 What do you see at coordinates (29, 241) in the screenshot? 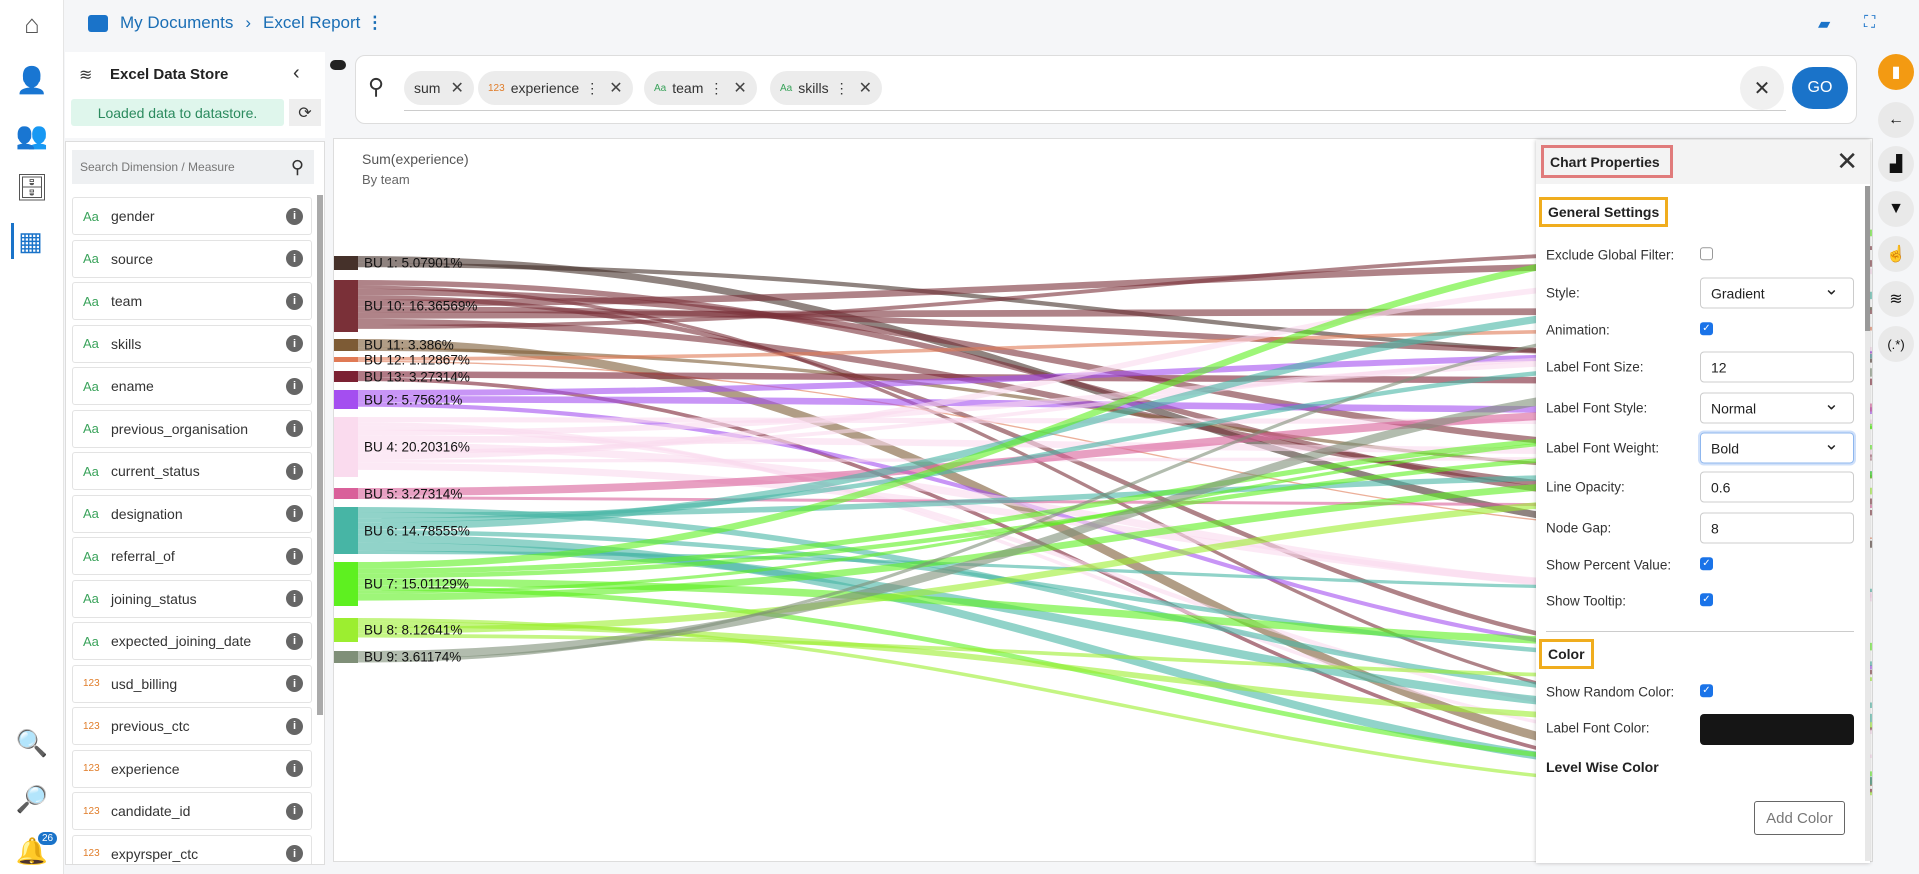
I see `dashboard-designer-icon: ▦` at bounding box center [29, 241].